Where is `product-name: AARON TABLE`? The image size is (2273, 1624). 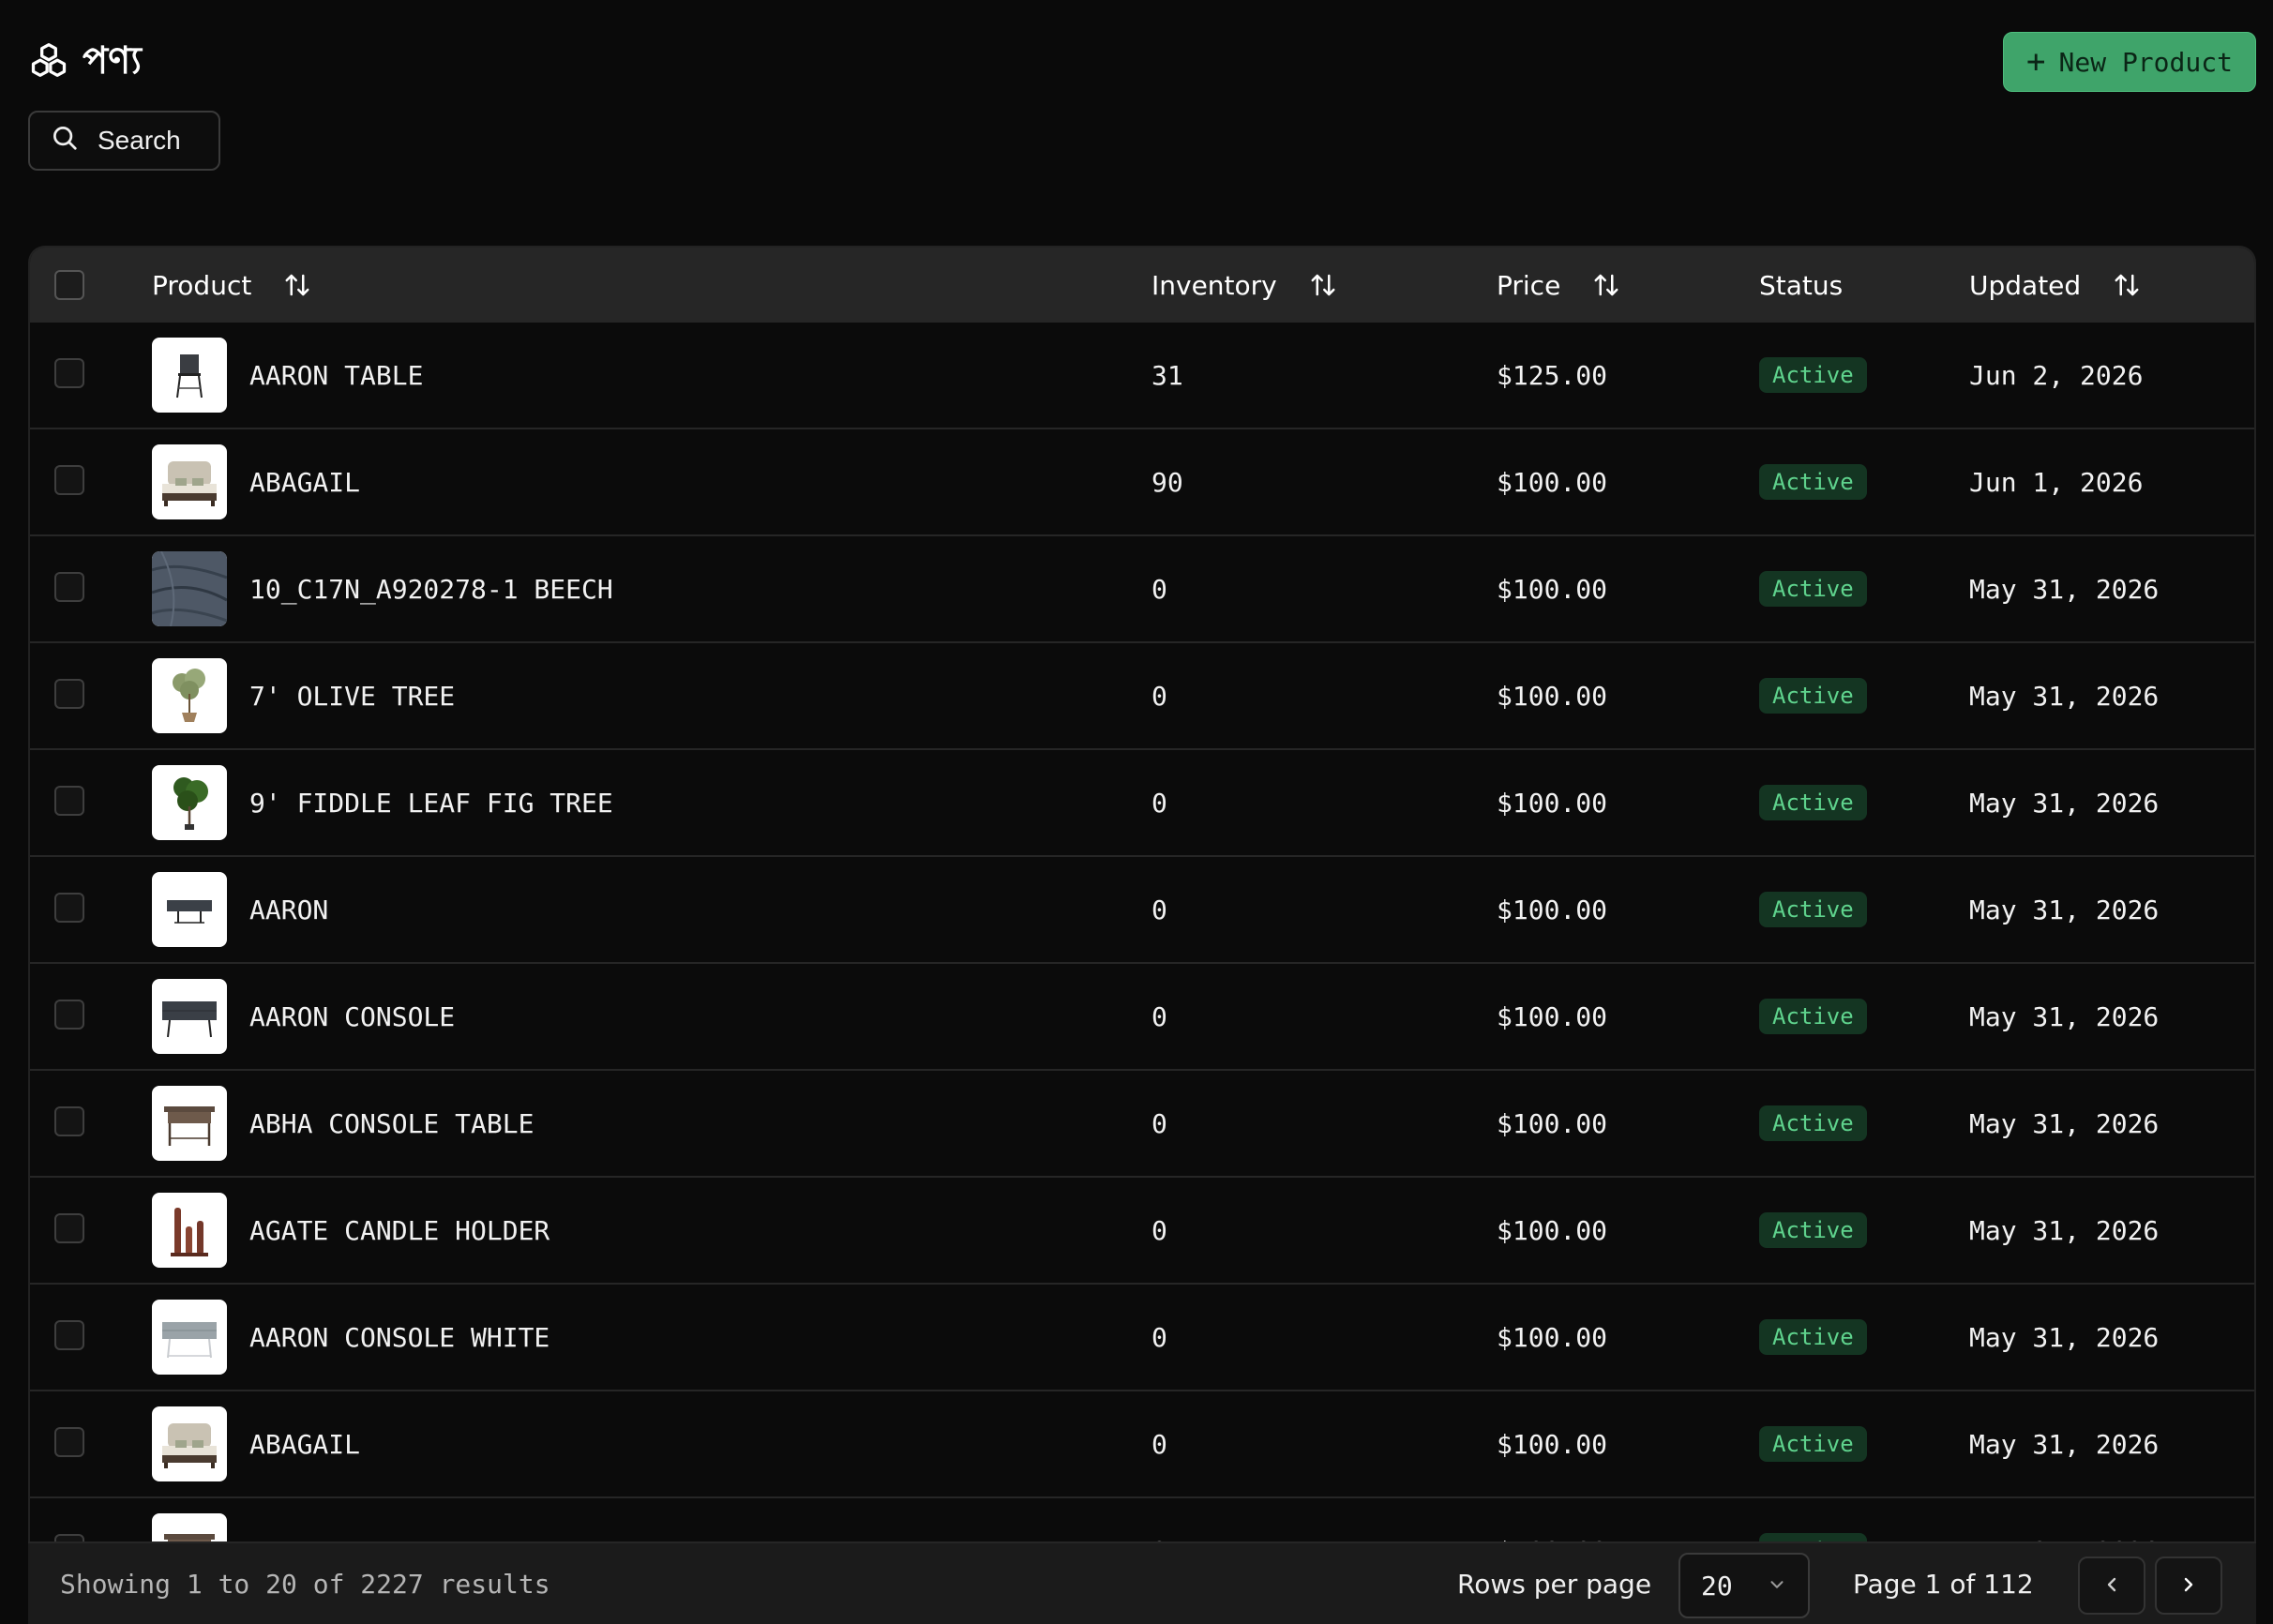
product-name: AARON TABLE is located at coordinates (336, 375).